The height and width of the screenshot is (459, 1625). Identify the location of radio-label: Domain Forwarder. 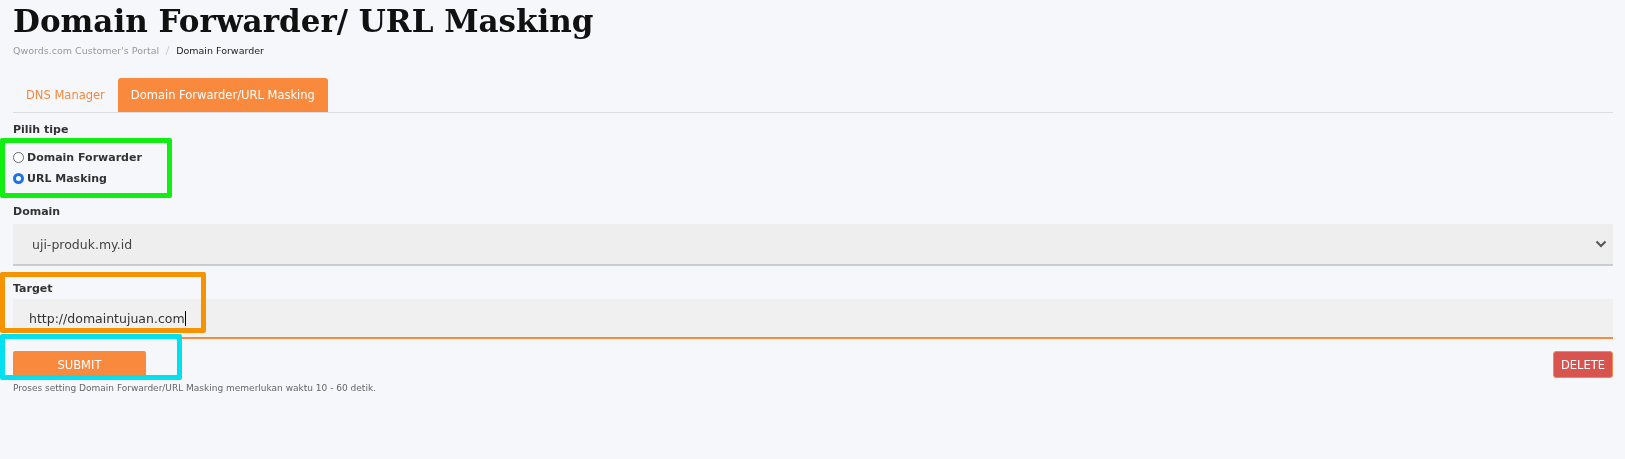
(84, 157).